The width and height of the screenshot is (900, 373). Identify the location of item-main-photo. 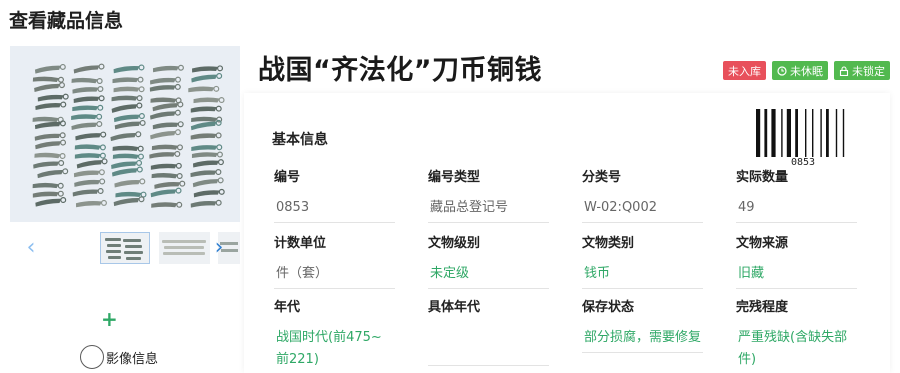
(125, 134).